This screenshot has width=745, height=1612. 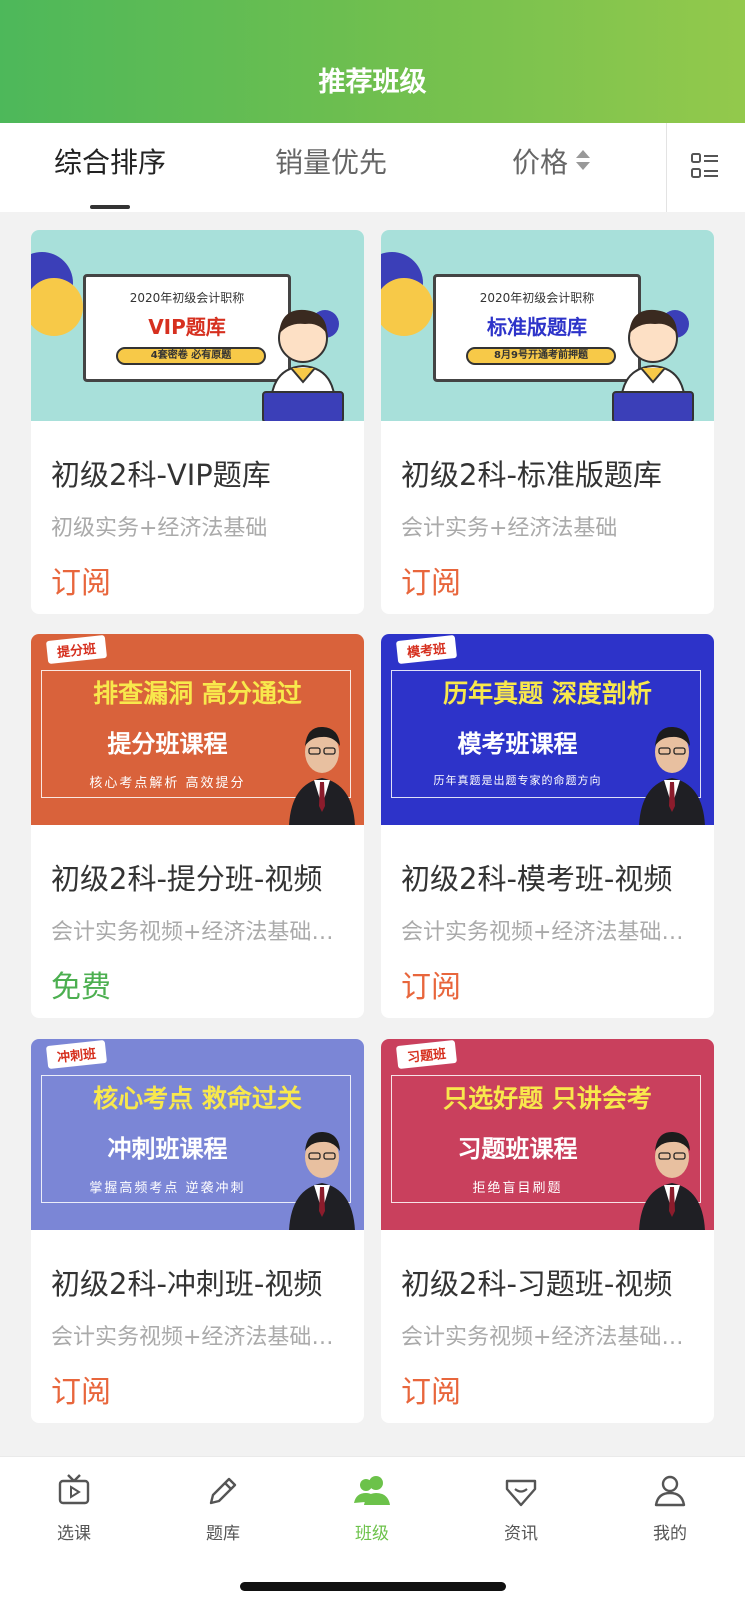 I want to click on tab-divider, so click(x=666, y=167).